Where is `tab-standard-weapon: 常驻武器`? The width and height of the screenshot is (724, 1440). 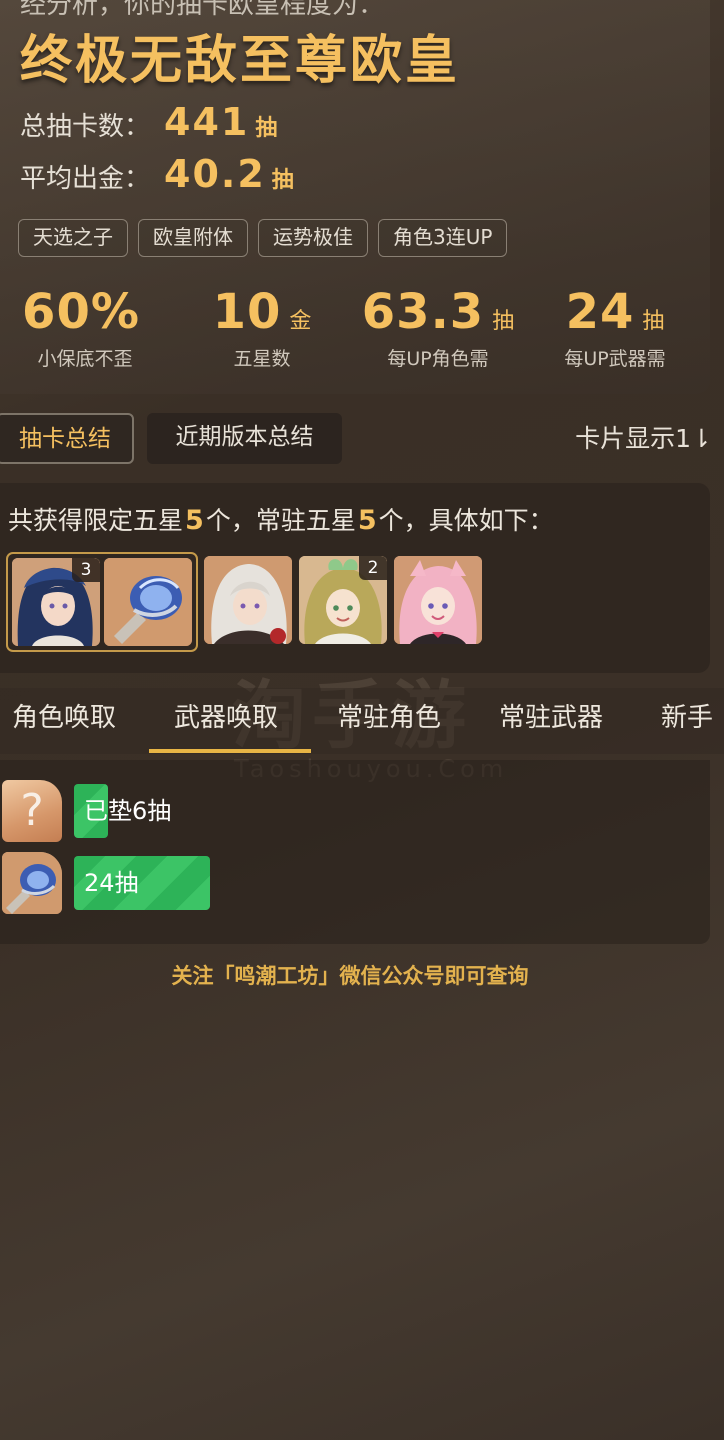 tab-standard-weapon: 常驻武器 is located at coordinates (551, 718).